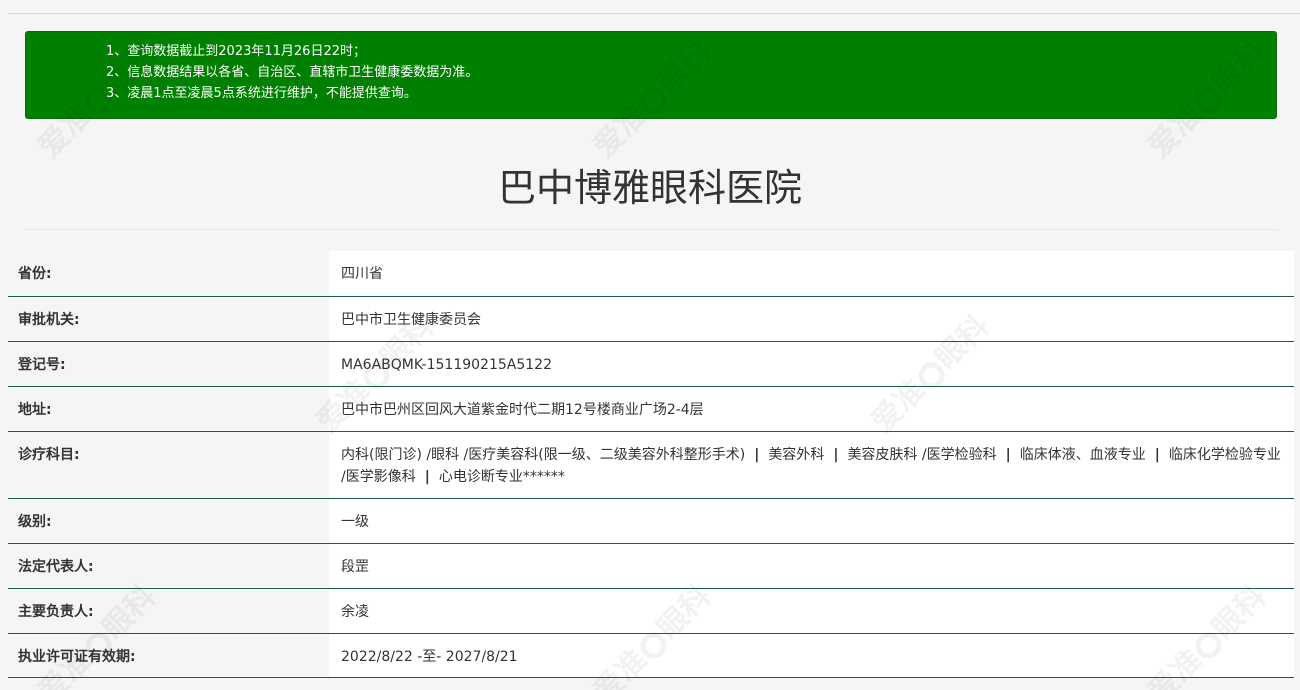  I want to click on table-row-license-validity: 执业许可证有效期: 2022/8/22 -至- 2027/8/21, so click(651, 655).